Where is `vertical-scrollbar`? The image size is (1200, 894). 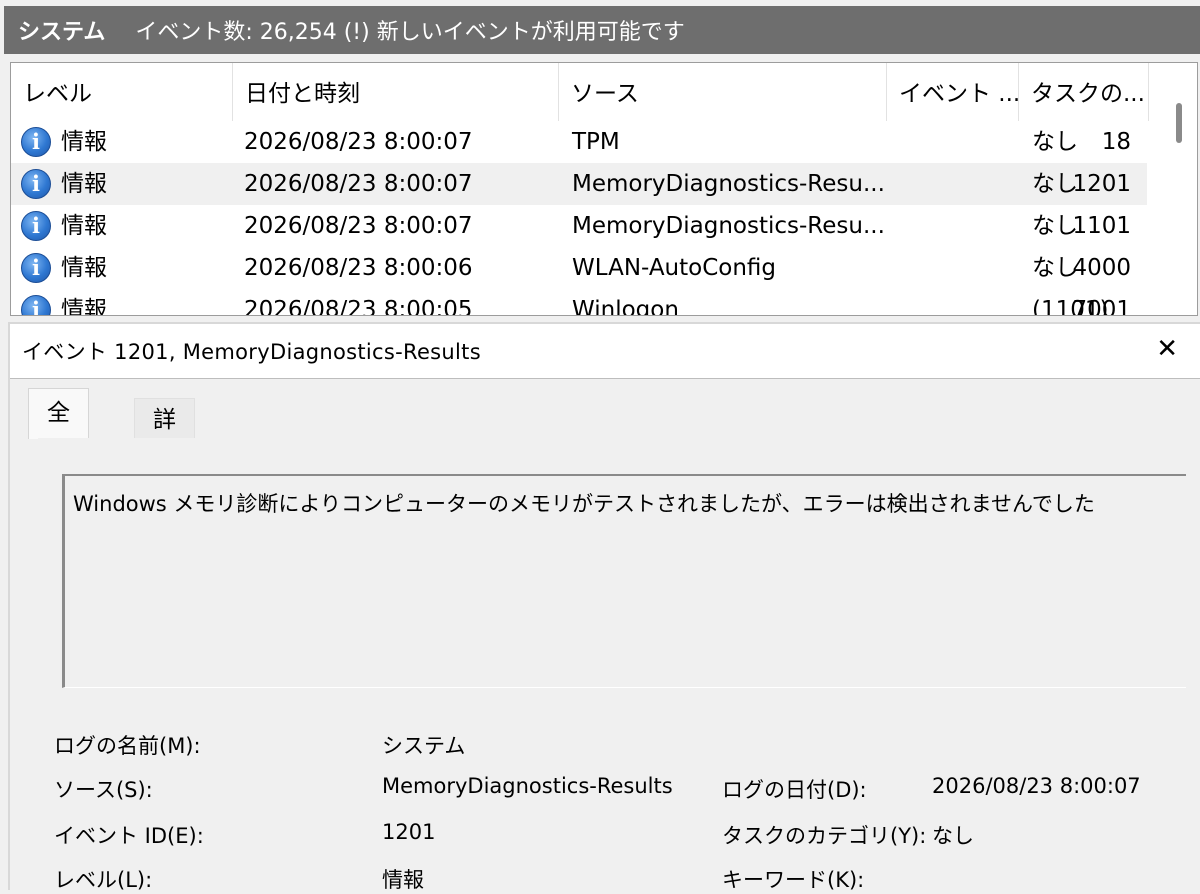
vertical-scrollbar is located at coordinates (1179, 189).